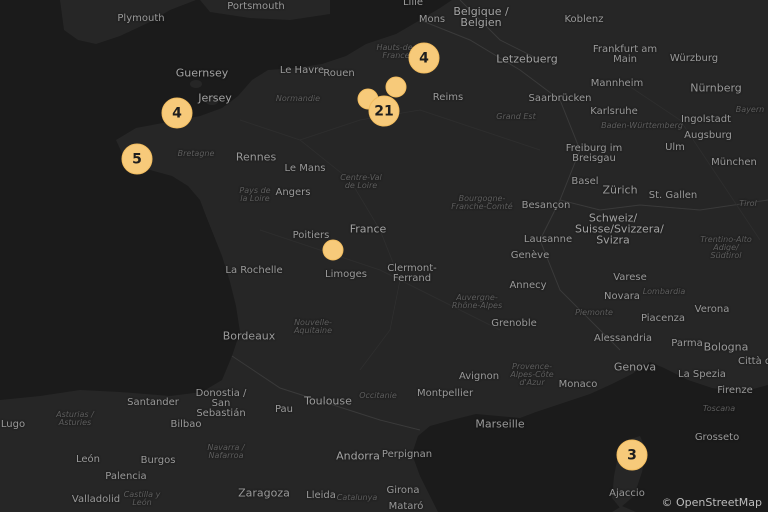 The image size is (768, 512). What do you see at coordinates (75, 418) in the screenshot?
I see `label-asturias: Asturias / Asturies` at bounding box center [75, 418].